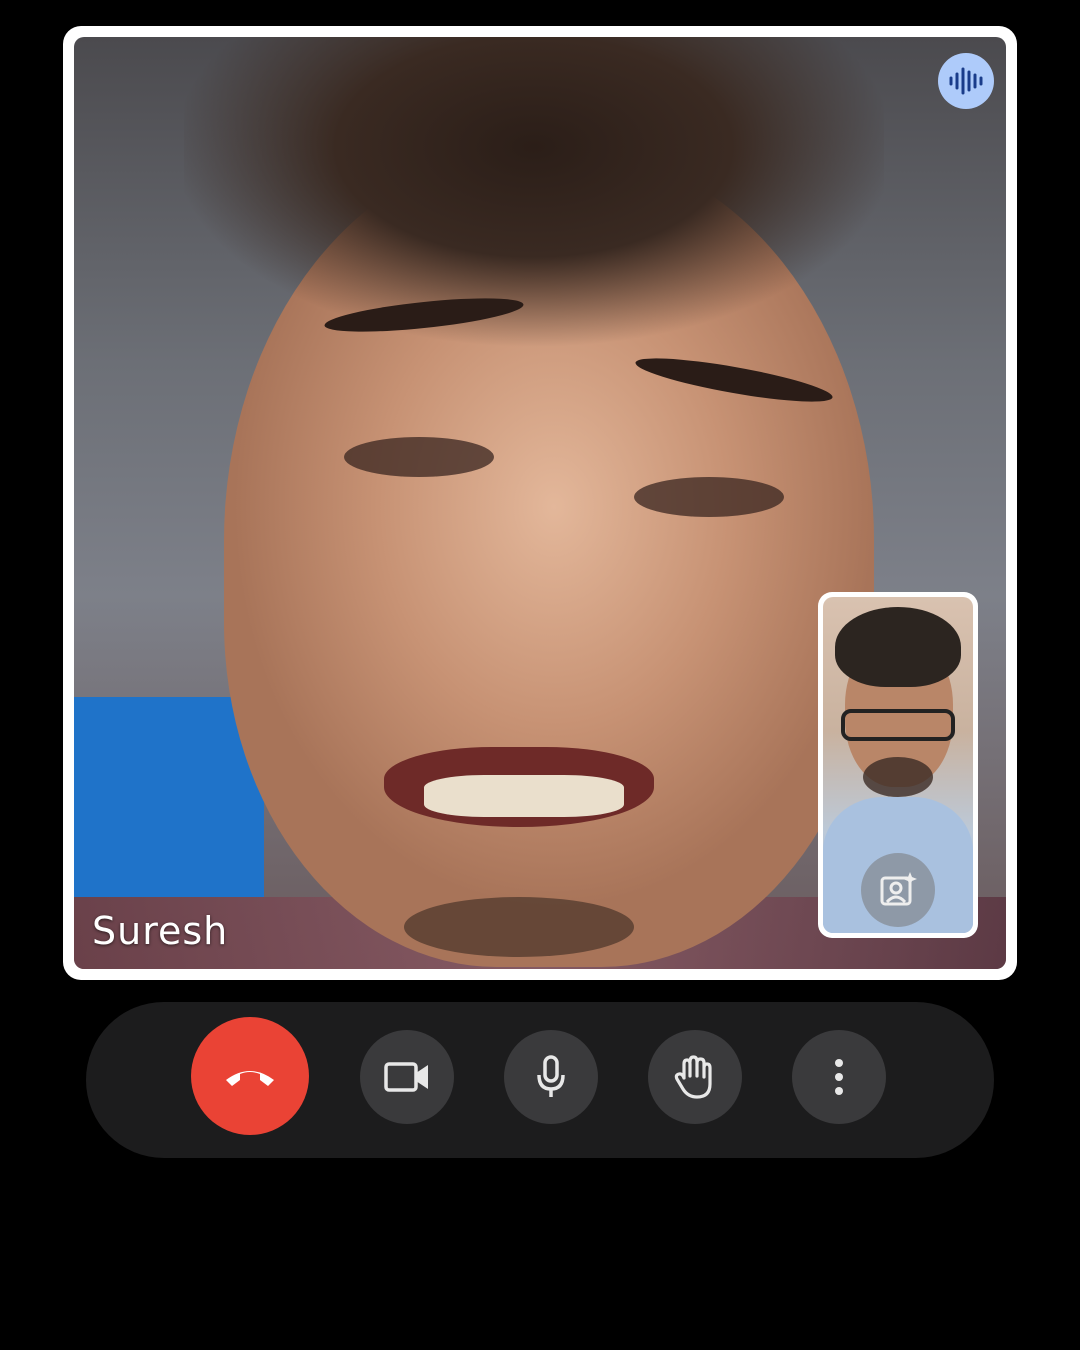  Describe the element at coordinates (160, 931) in the screenshot. I see `participant-name: Suresh` at that location.